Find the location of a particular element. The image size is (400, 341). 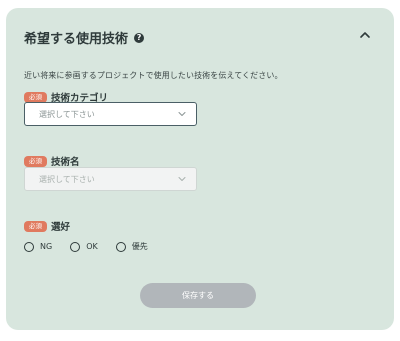

section-header: 希望する使用技術 ? is located at coordinates (84, 37).